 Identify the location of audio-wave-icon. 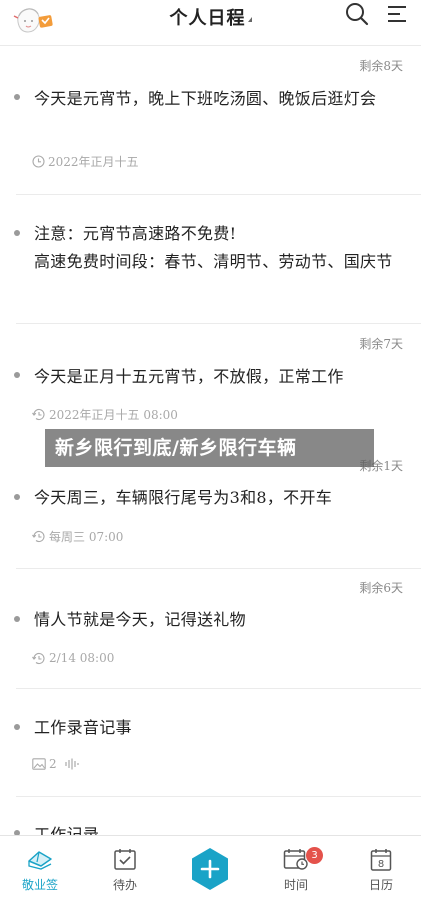
(72, 764).